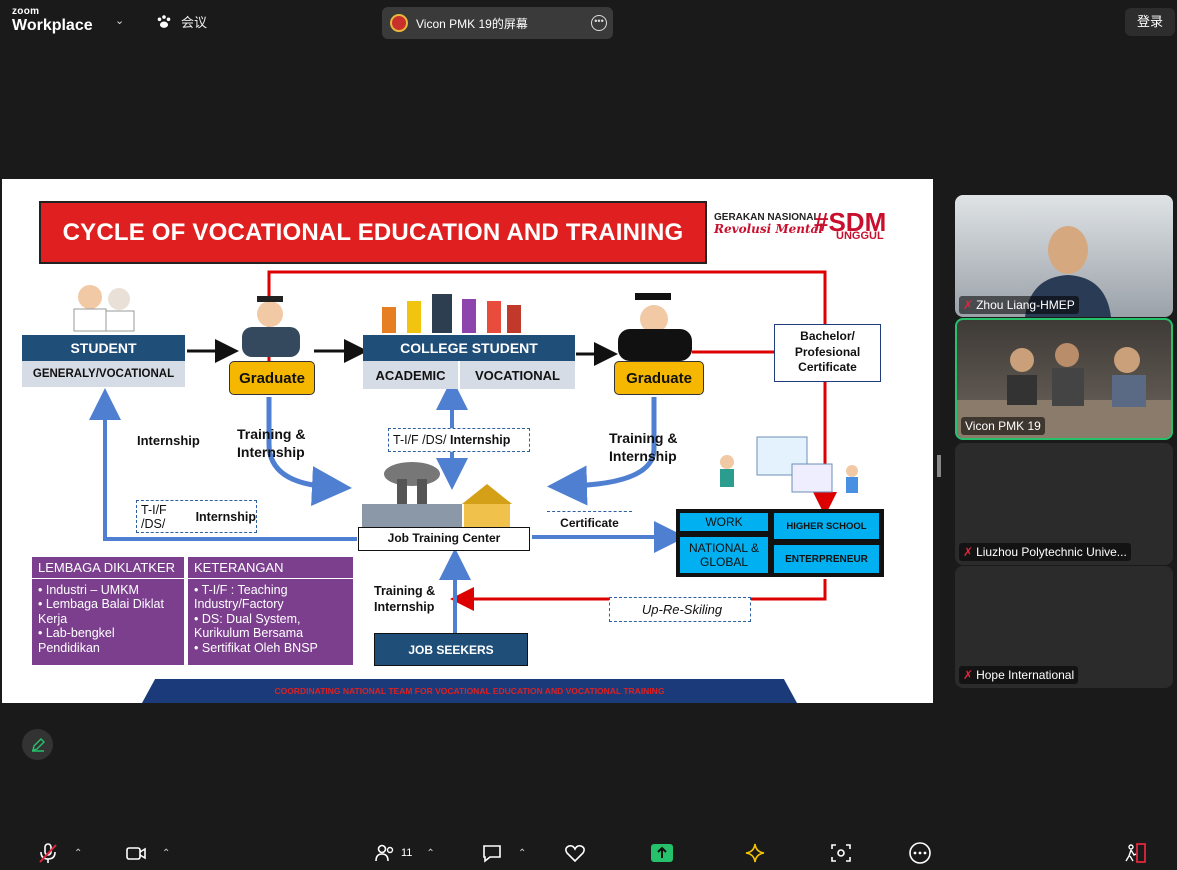 Image resolution: width=1177 pixels, height=870 pixels. What do you see at coordinates (1150, 22) in the screenshot?
I see `login-button: 登录` at bounding box center [1150, 22].